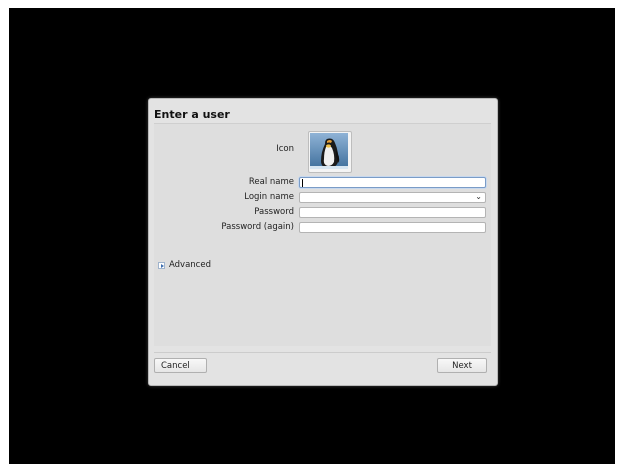 Image resolution: width=624 pixels, height=472 pixels. What do you see at coordinates (190, 265) in the screenshot?
I see `advanced-label: Advanced` at bounding box center [190, 265].